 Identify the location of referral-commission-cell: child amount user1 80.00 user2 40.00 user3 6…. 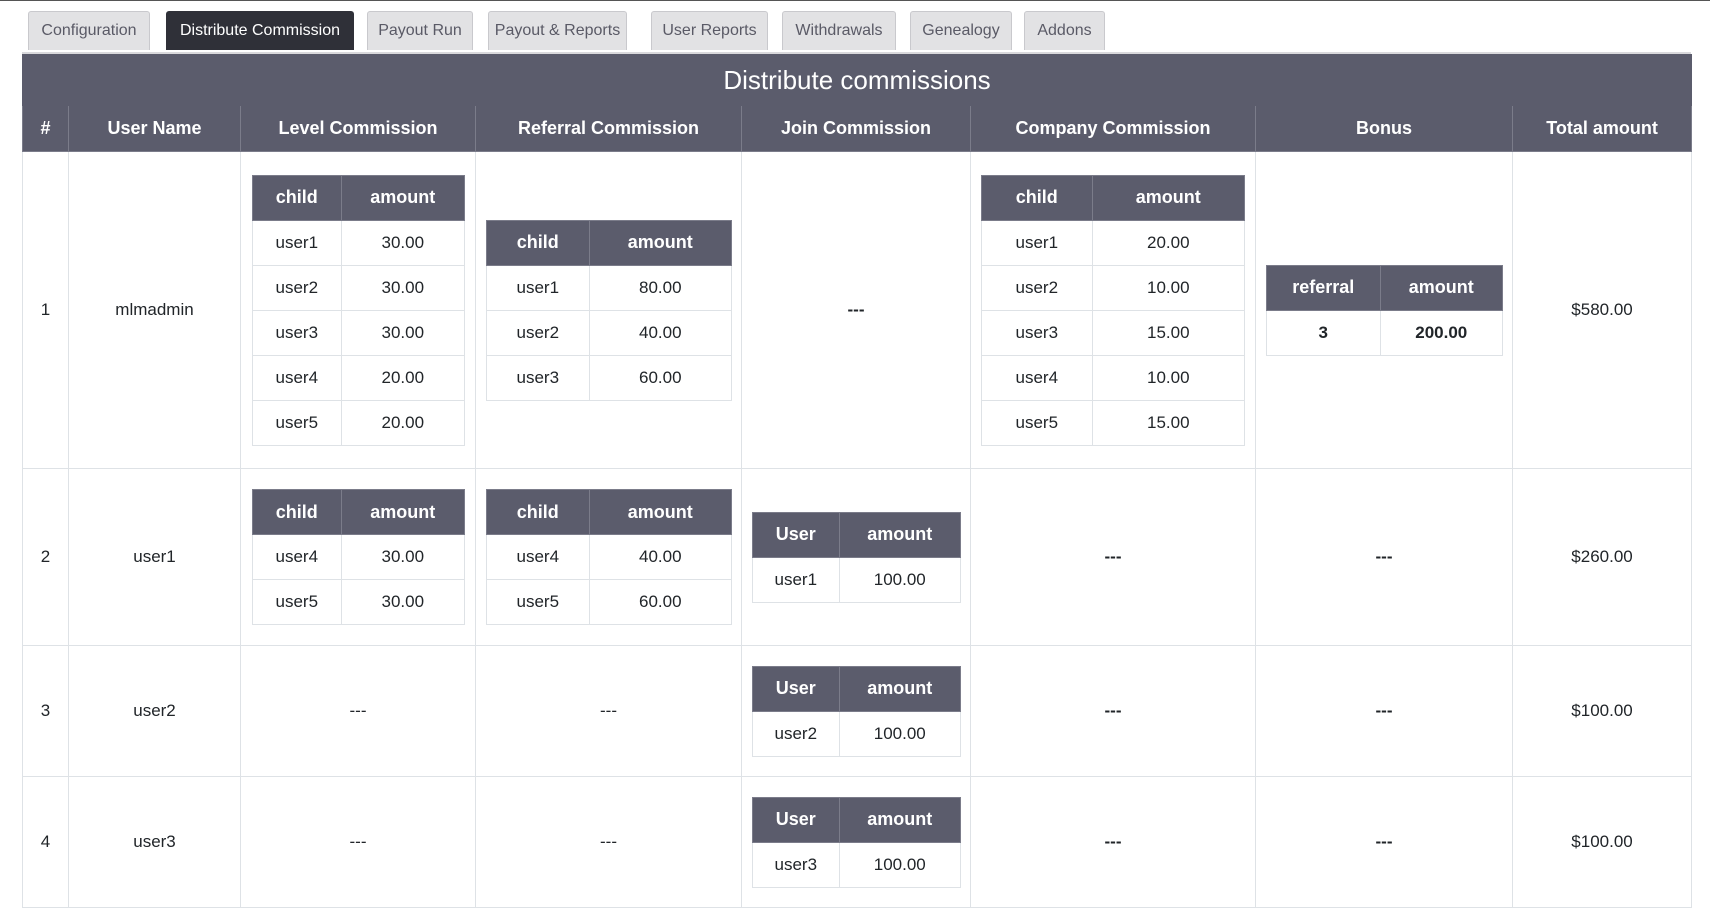
(608, 310).